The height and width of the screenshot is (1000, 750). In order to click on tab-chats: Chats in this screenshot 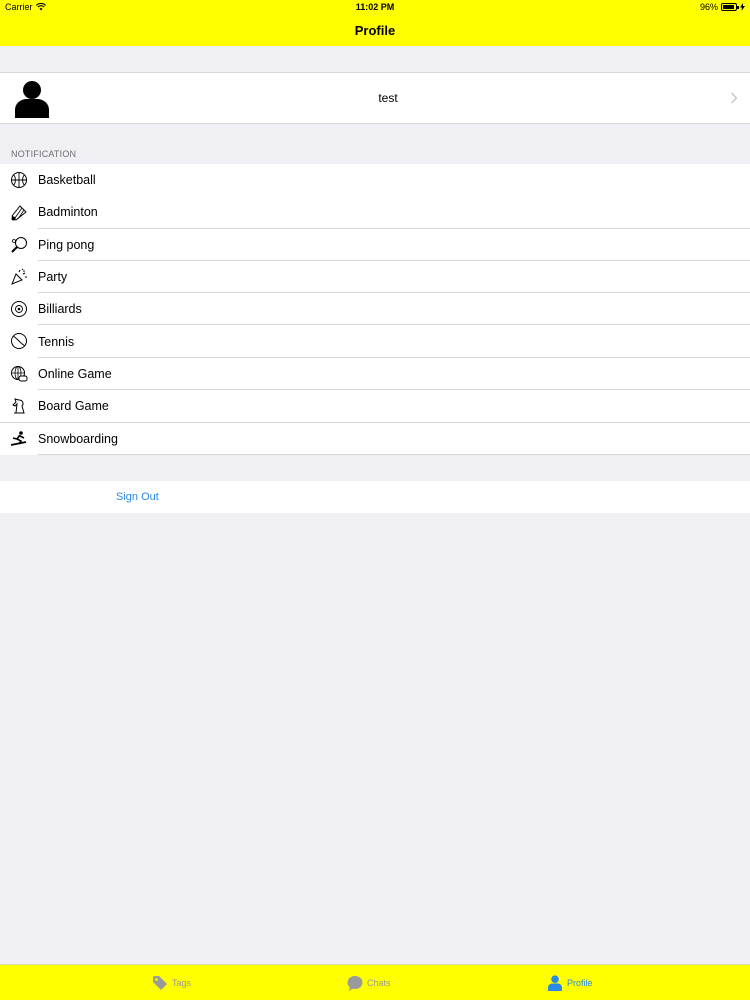, I will do `click(369, 982)`.